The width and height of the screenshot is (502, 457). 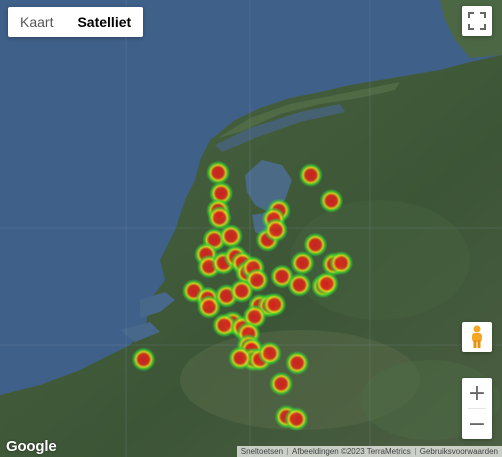 What do you see at coordinates (36, 22) in the screenshot?
I see `map-type-kaart-button: Kaart` at bounding box center [36, 22].